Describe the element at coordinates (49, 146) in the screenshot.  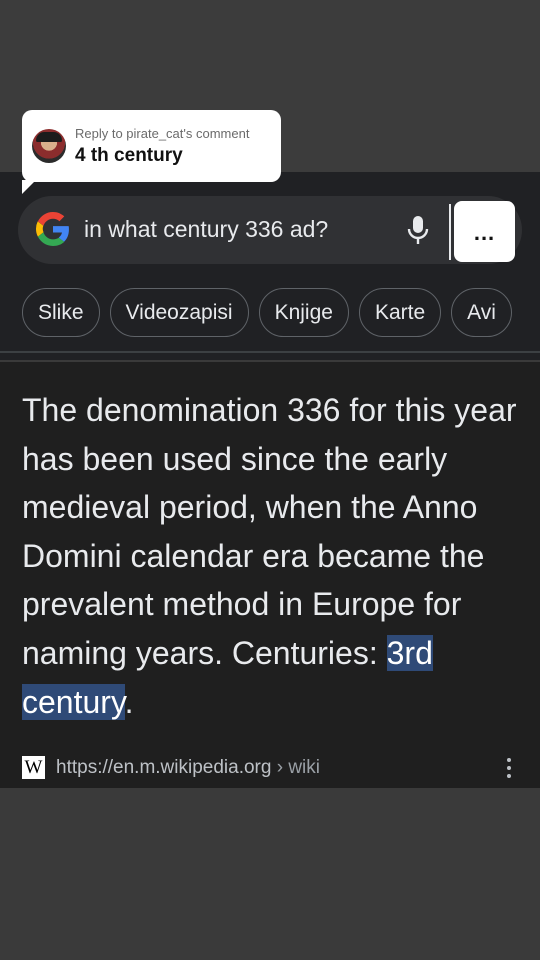
I see `avatar` at that location.